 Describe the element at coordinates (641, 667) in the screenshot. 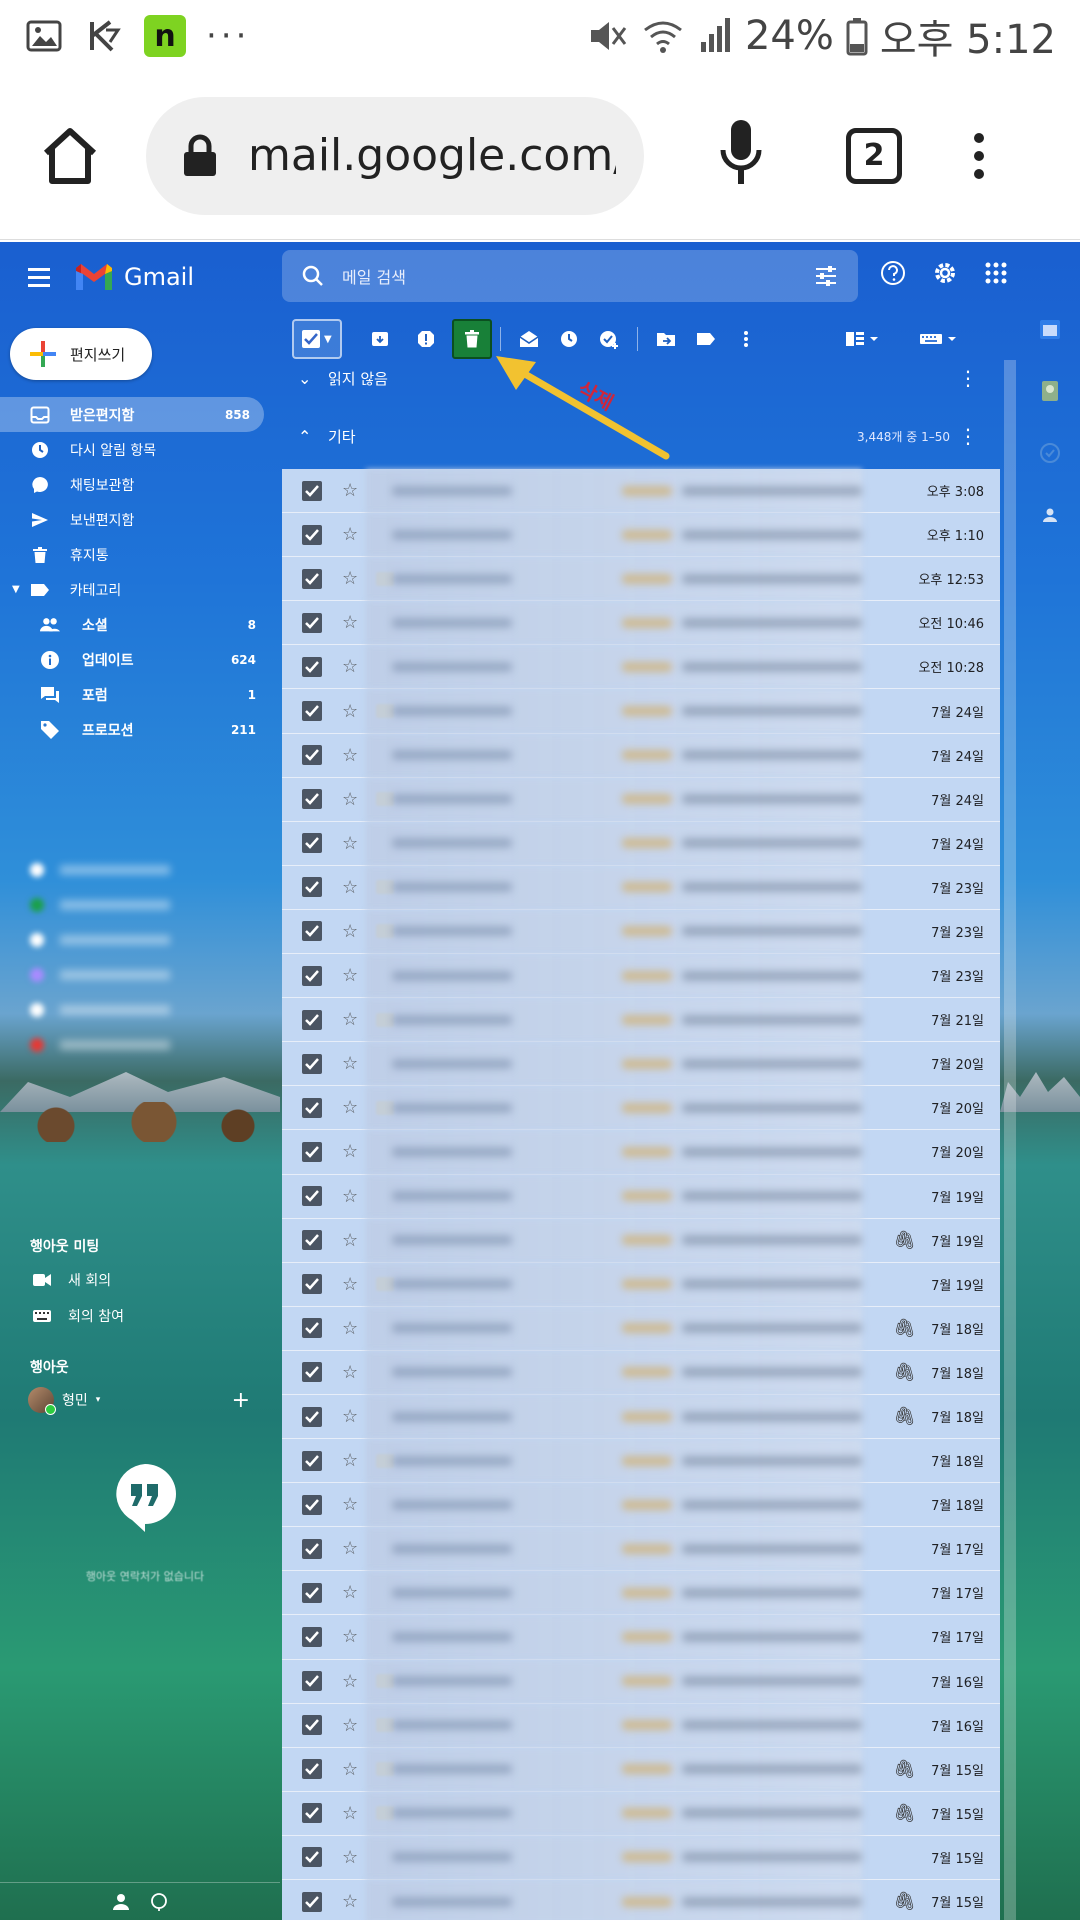

I see `table-row: ☆ 오전 10:28` at that location.